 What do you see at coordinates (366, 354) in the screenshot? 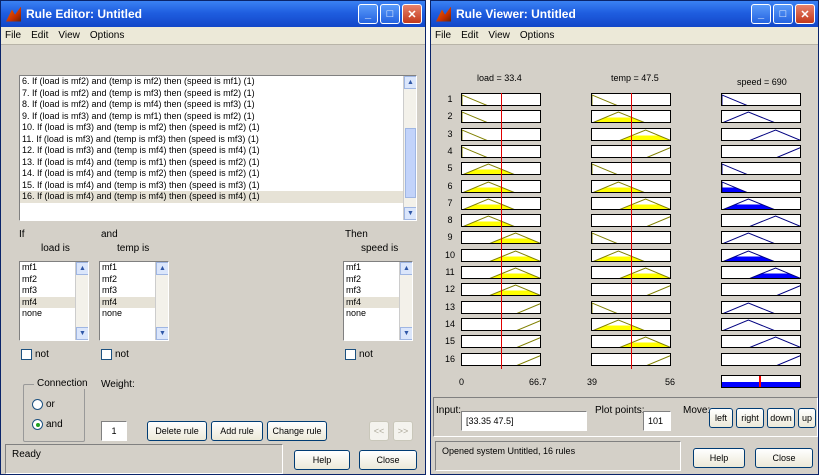
I see `not-label: not` at bounding box center [366, 354].